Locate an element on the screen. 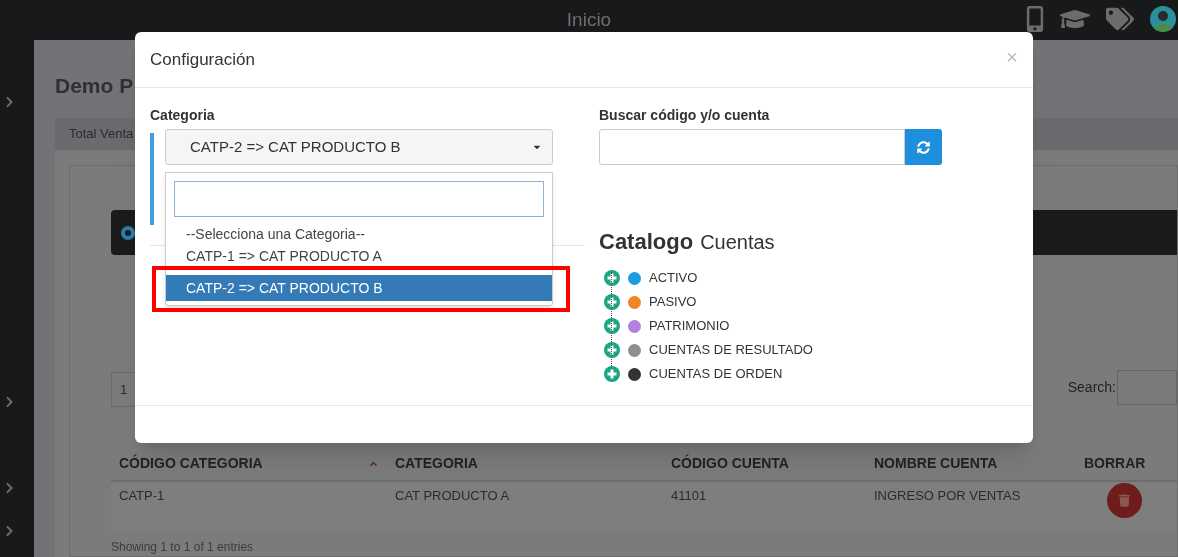 The height and width of the screenshot is (557, 1178). entries-info: Showing 1 to 1 of 1 entries is located at coordinates (183, 547).